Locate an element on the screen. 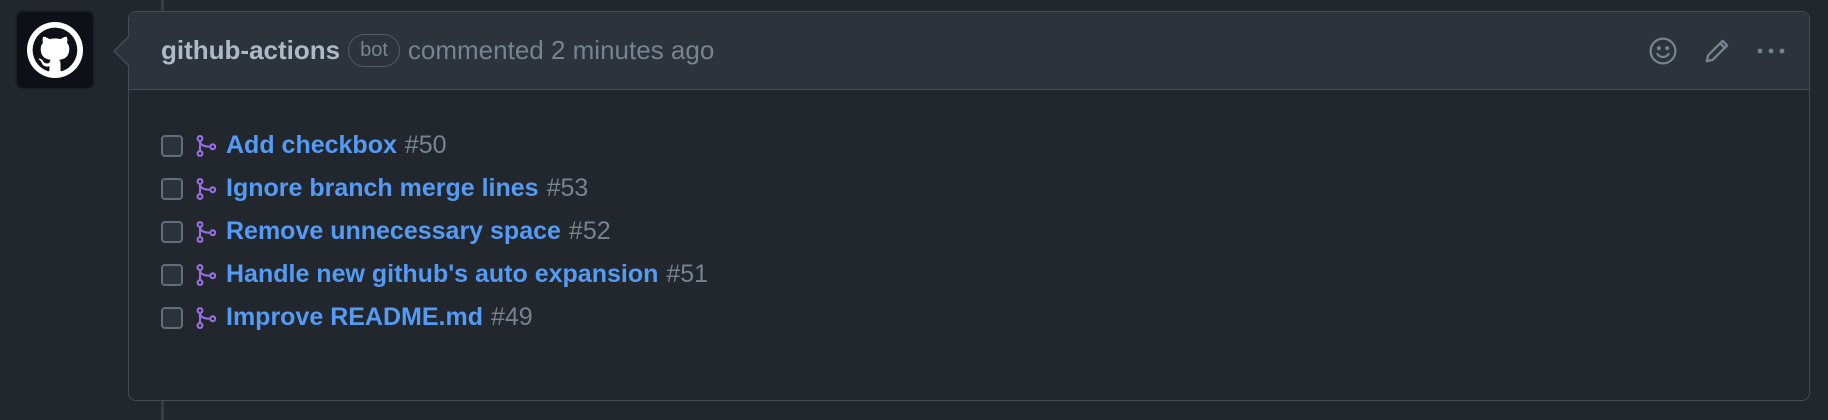  pr-link: Improve README.md is located at coordinates (354, 317).